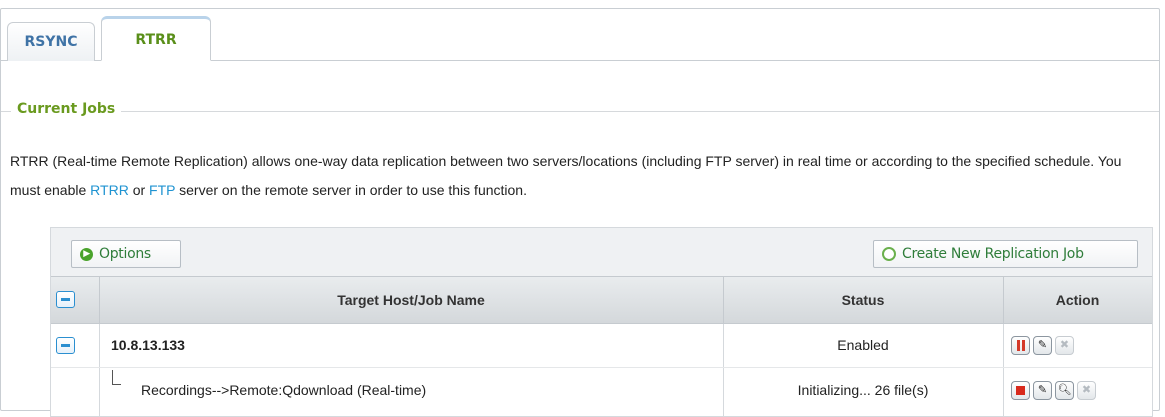 The width and height of the screenshot is (1165, 417). Describe the element at coordinates (109, 190) in the screenshot. I see `rtrr-link: RTRR` at that location.